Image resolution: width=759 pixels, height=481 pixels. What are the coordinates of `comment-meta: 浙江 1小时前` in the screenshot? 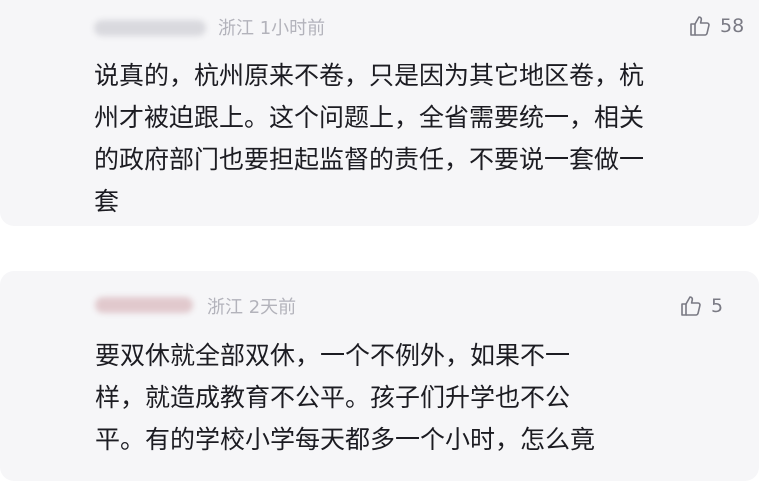 It's located at (271, 27).